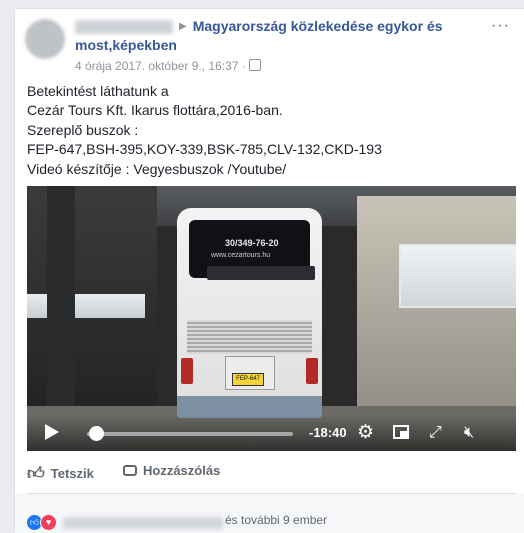  What do you see at coordinates (457, 276) in the screenshot?
I see `workshop-window` at bounding box center [457, 276].